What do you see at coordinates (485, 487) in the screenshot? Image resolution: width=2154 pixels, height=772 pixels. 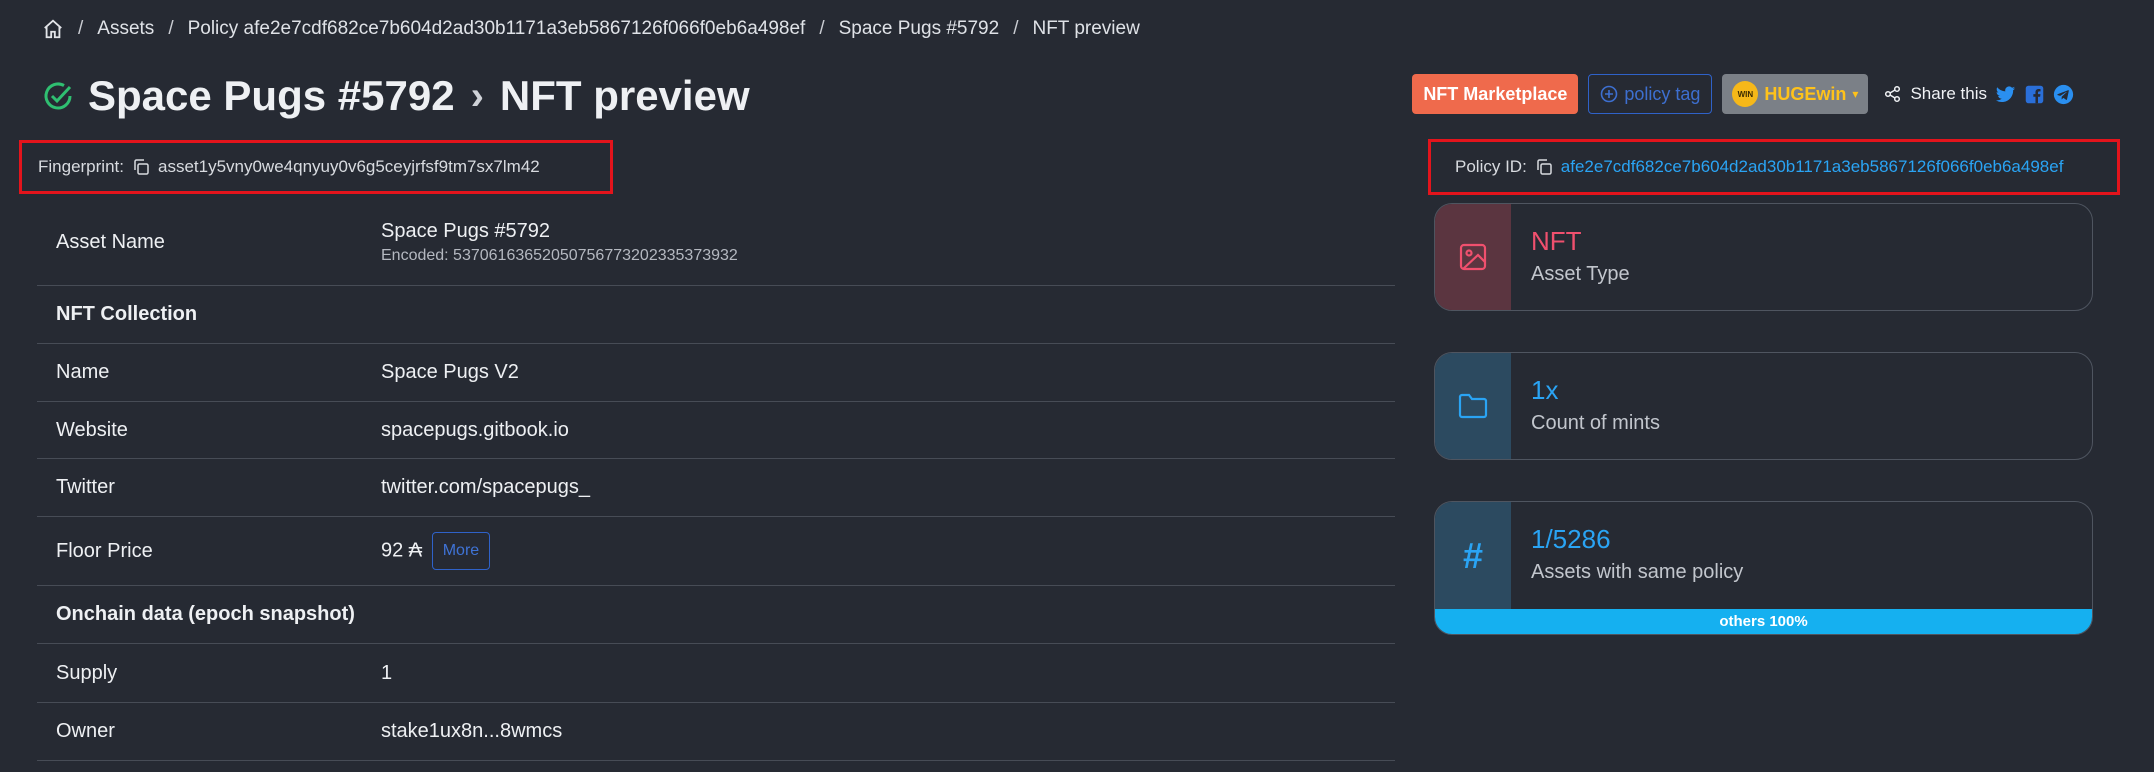 I see `twitter-link: twitter.com/spacepugs_` at bounding box center [485, 487].